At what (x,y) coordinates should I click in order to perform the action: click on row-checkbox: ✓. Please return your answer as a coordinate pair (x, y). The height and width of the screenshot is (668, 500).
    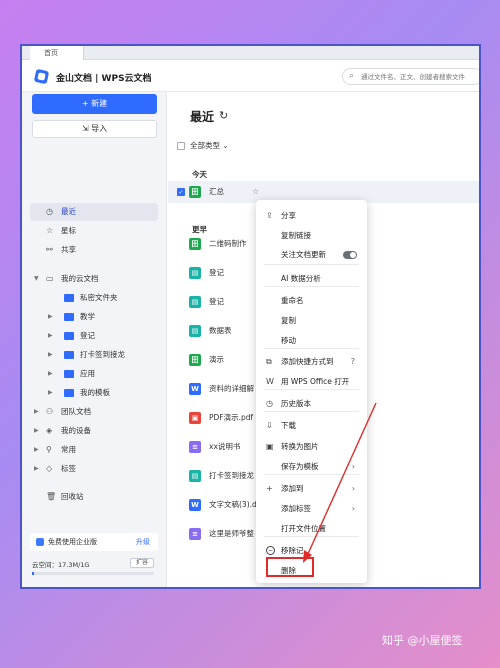
    Looking at the image, I should click on (181, 192).